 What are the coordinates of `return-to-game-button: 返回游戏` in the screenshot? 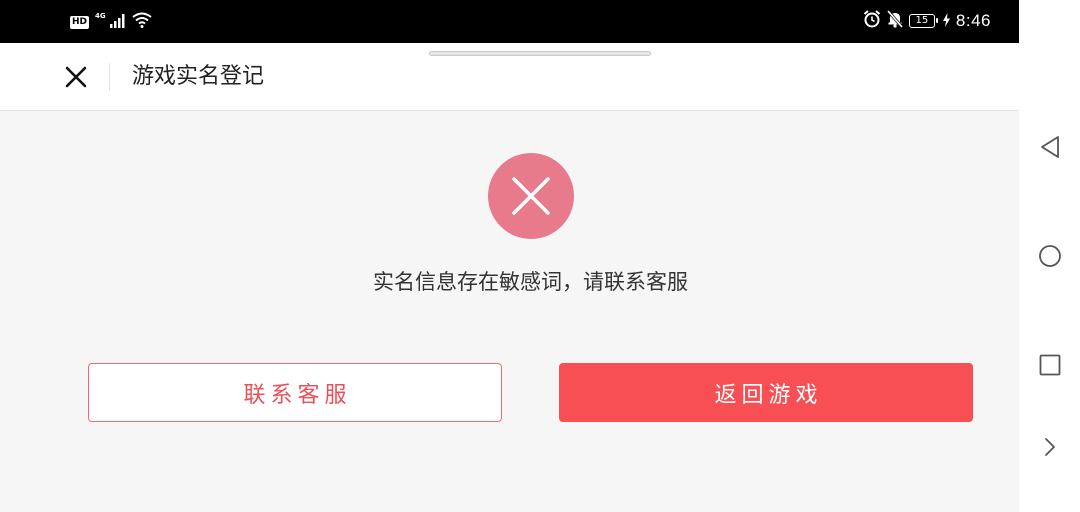 It's located at (766, 392).